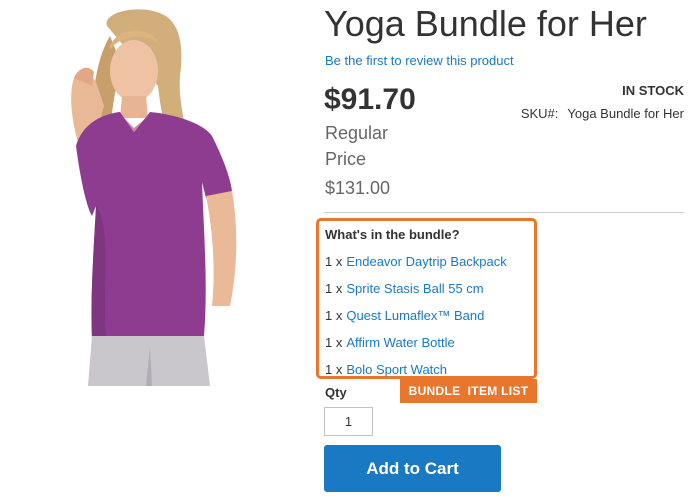 The height and width of the screenshot is (500, 700). Describe the element at coordinates (357, 146) in the screenshot. I see `regular-price-label: Regular Price` at that location.